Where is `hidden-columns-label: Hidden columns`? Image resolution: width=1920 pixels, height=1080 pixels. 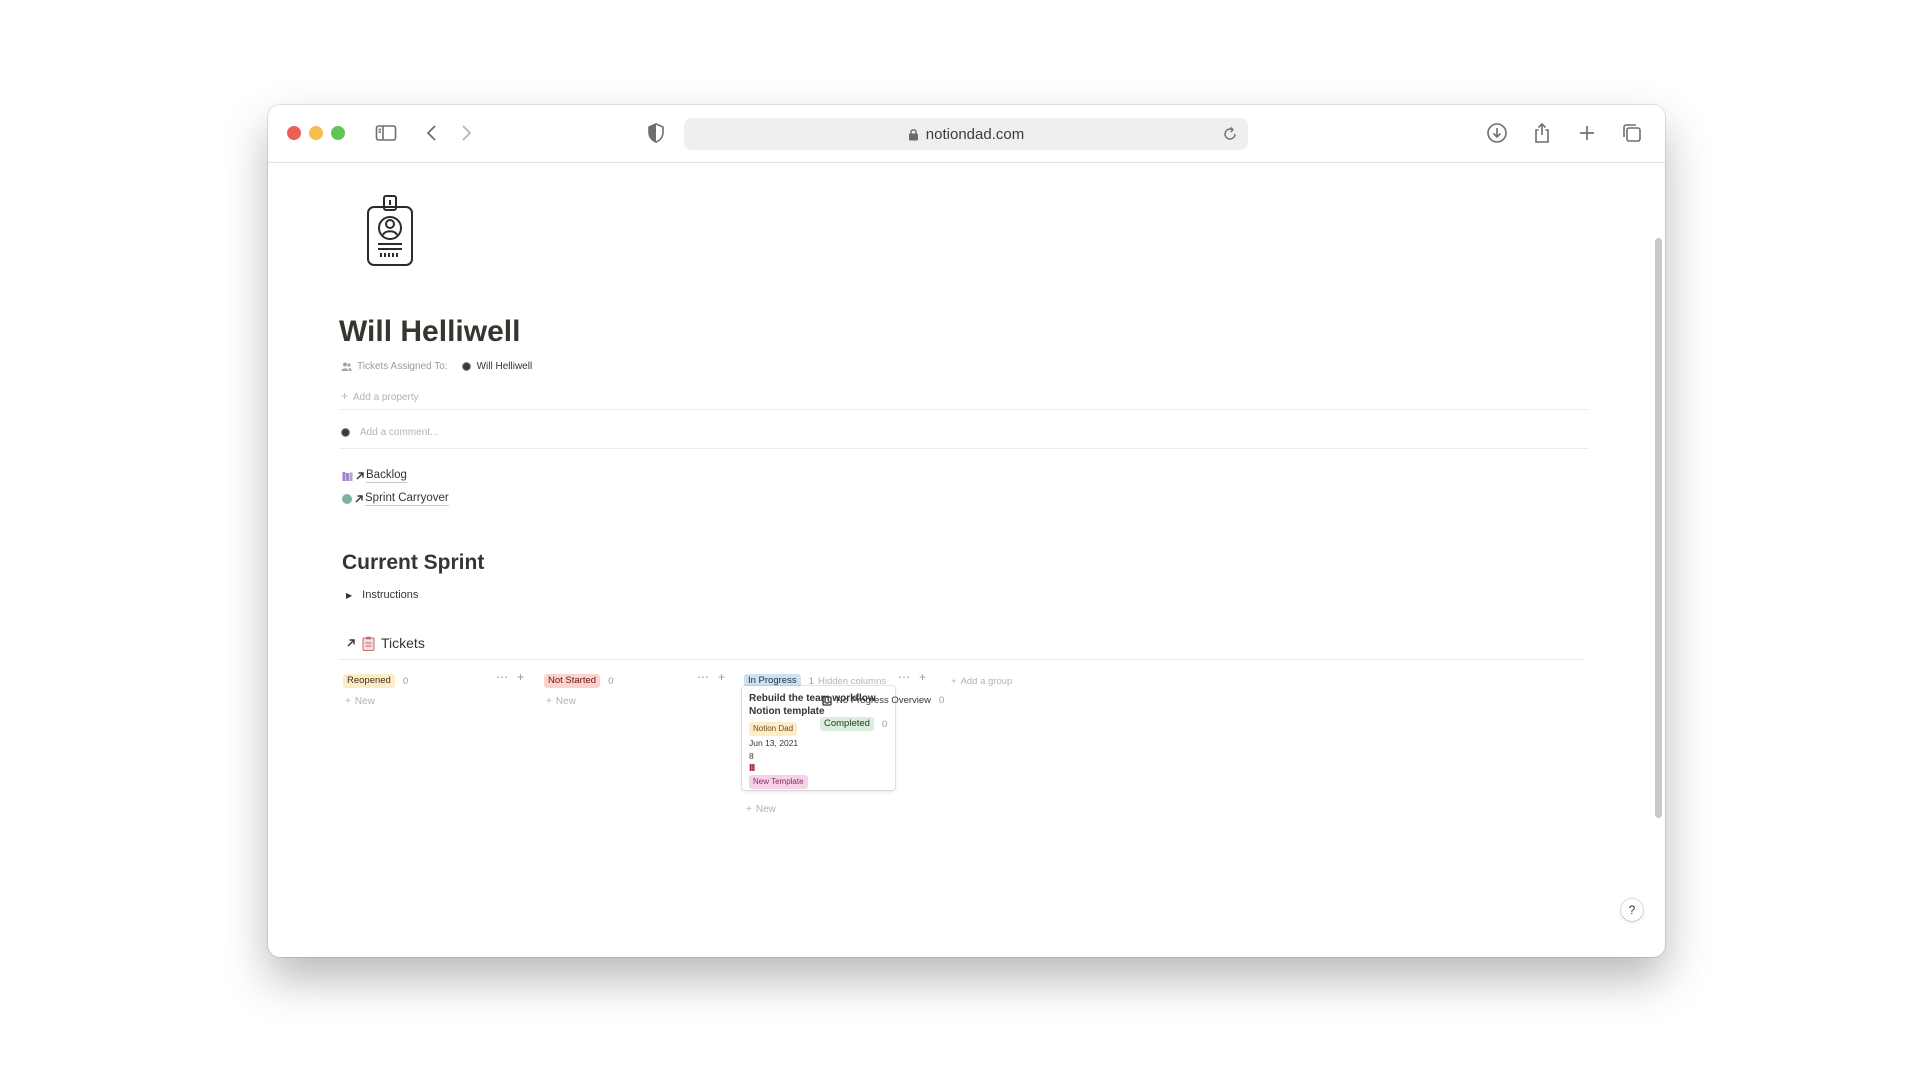
hidden-columns-label: Hidden columns is located at coordinates (852, 681).